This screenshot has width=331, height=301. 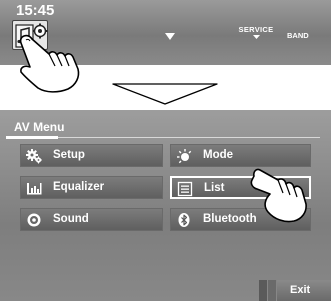 I want to click on mode-label: Mode, so click(x=218, y=155).